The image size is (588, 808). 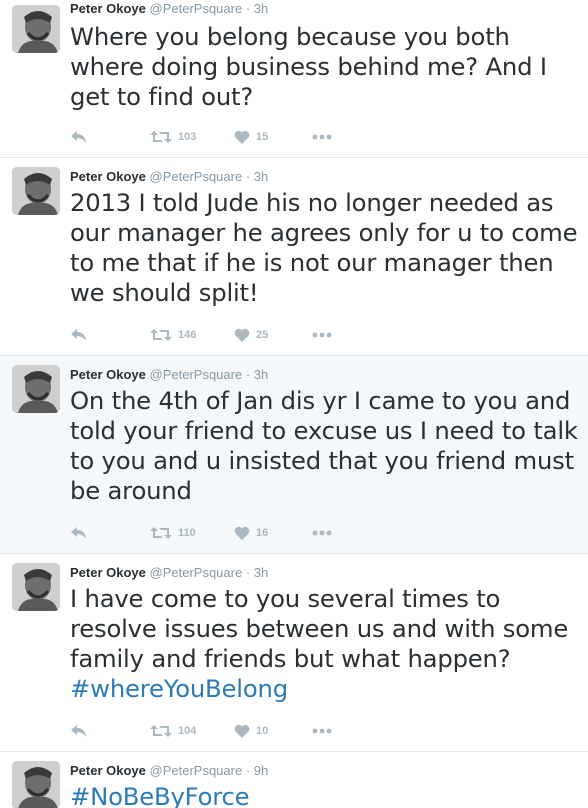 What do you see at coordinates (220, 533) in the screenshot?
I see `tweet-actions: 110 16` at bounding box center [220, 533].